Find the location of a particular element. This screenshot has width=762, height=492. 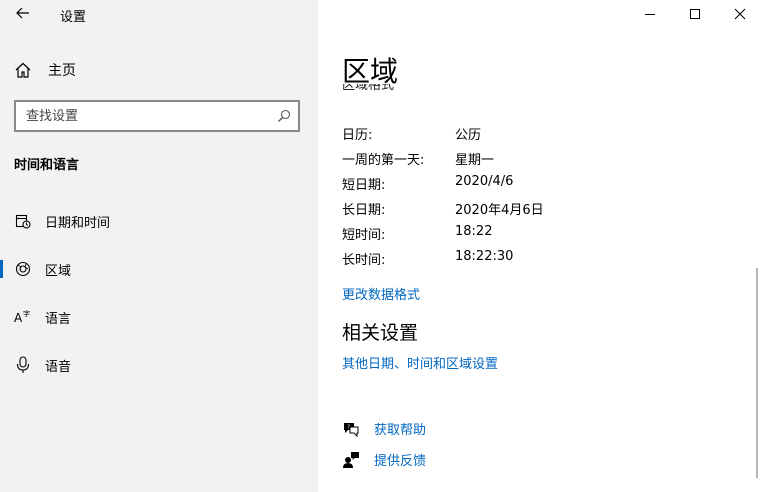

back-button is located at coordinates (23, 13).